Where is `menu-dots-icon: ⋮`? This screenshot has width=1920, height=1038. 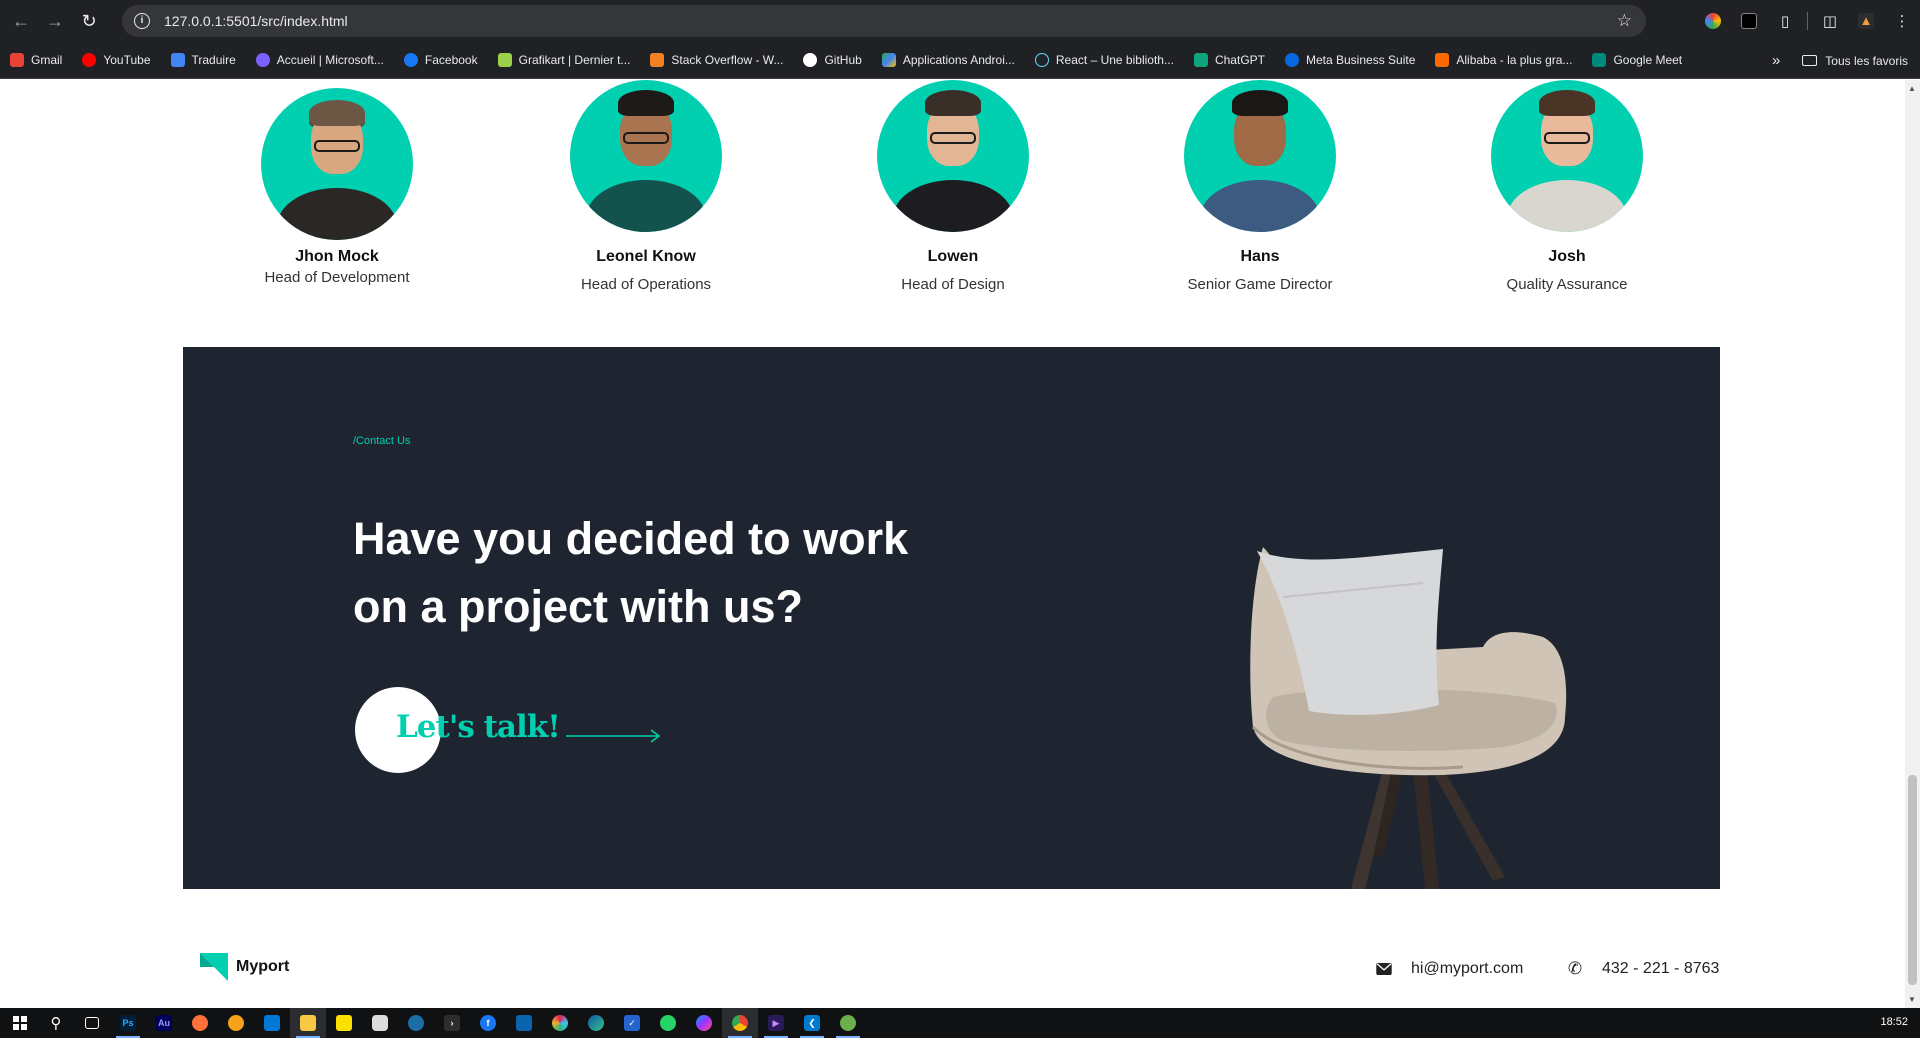 menu-dots-icon: ⋮ is located at coordinates (1902, 21).